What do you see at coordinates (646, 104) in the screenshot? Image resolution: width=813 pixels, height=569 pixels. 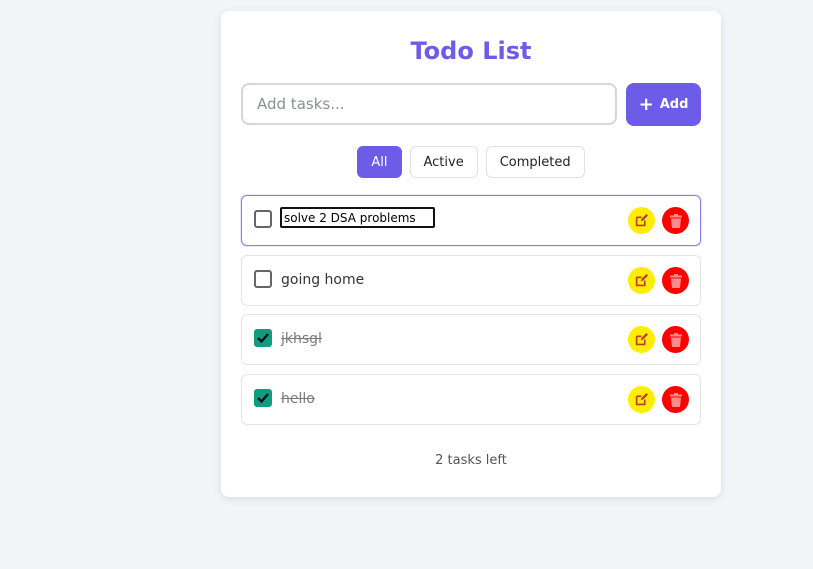 I see `plus-icon: +` at bounding box center [646, 104].